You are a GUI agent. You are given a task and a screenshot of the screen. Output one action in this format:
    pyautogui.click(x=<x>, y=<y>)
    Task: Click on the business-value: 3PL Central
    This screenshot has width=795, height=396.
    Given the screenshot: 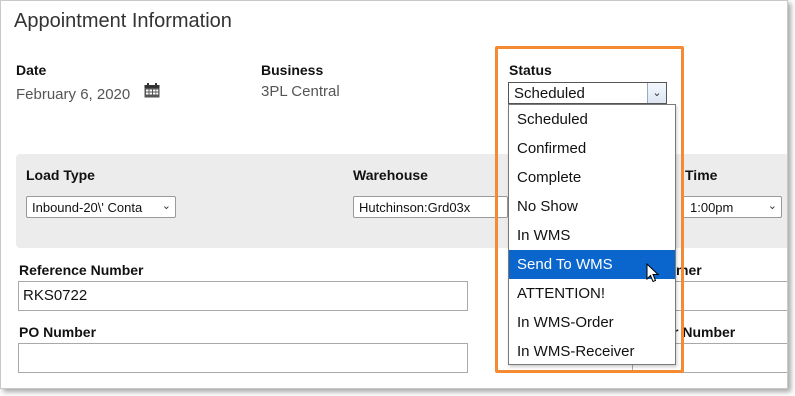 What is the action you would take?
    pyautogui.click(x=300, y=91)
    